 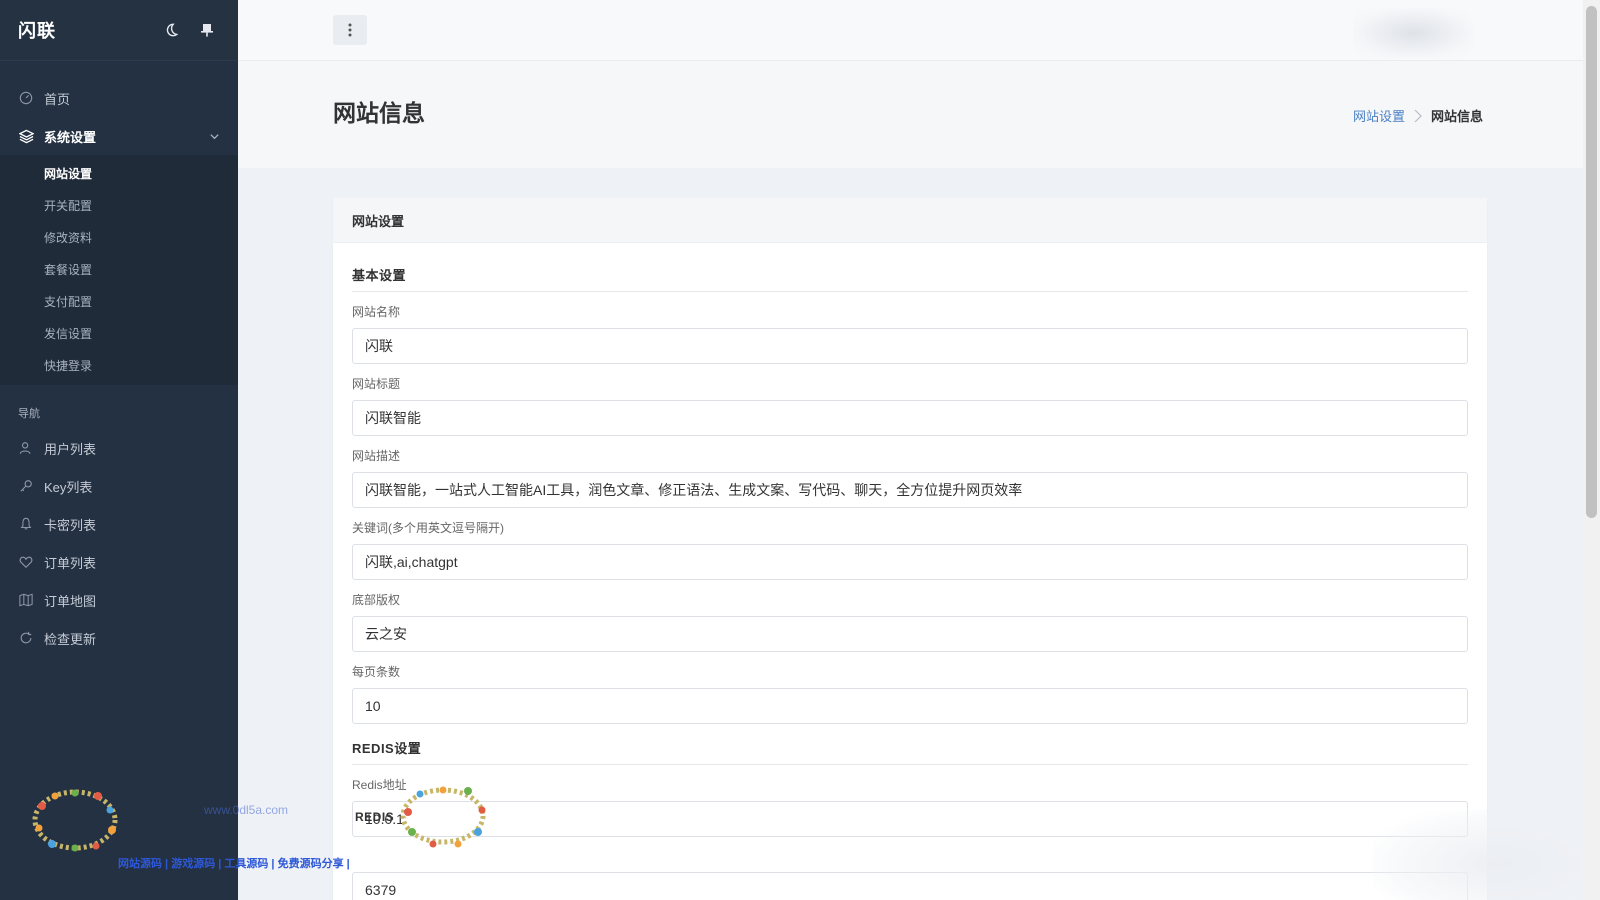 I want to click on site-description-input, so click(x=910, y=490).